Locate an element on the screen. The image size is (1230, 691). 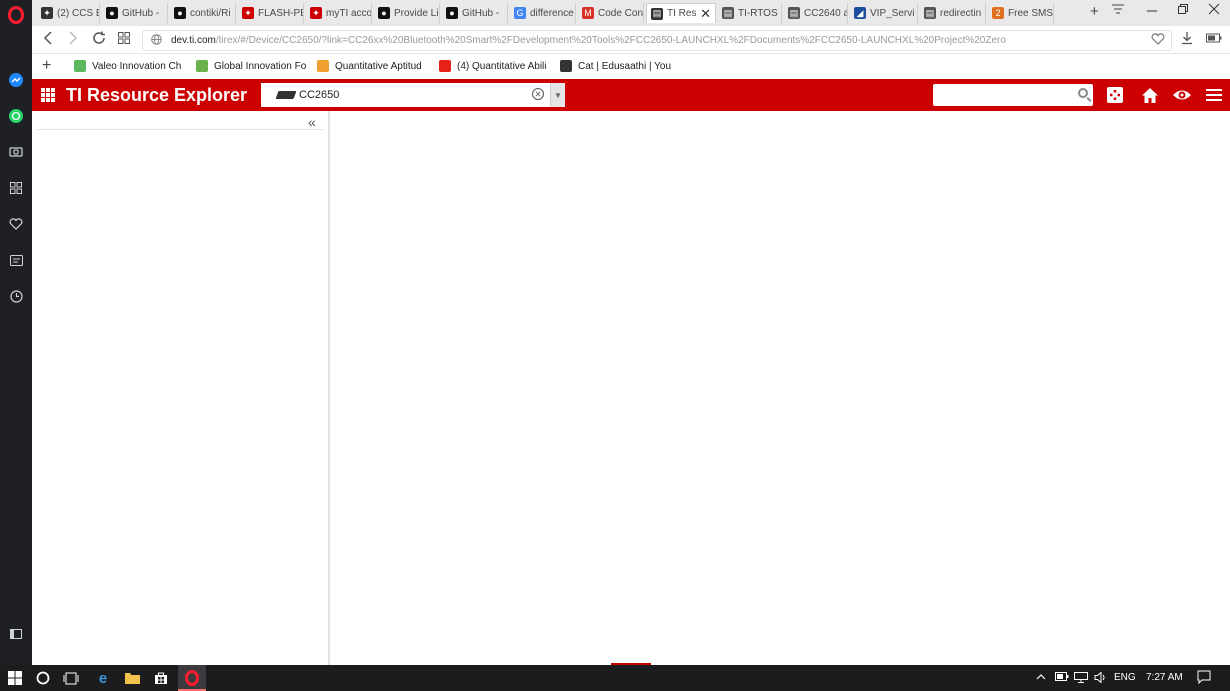
network-icon is located at coordinates (1081, 679).